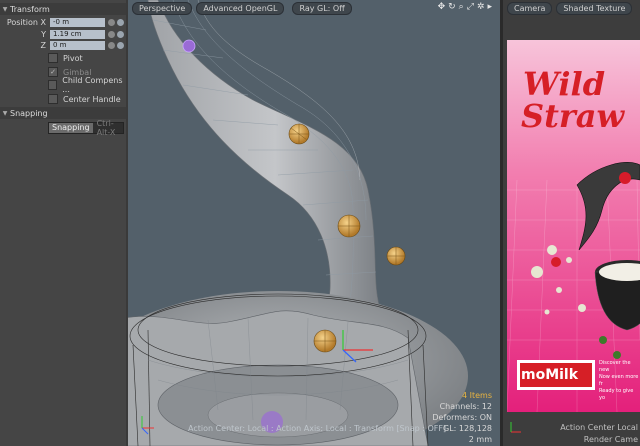 This screenshot has width=640, height=446. I want to click on render-copy-line: Now even more fr, so click(619, 380).